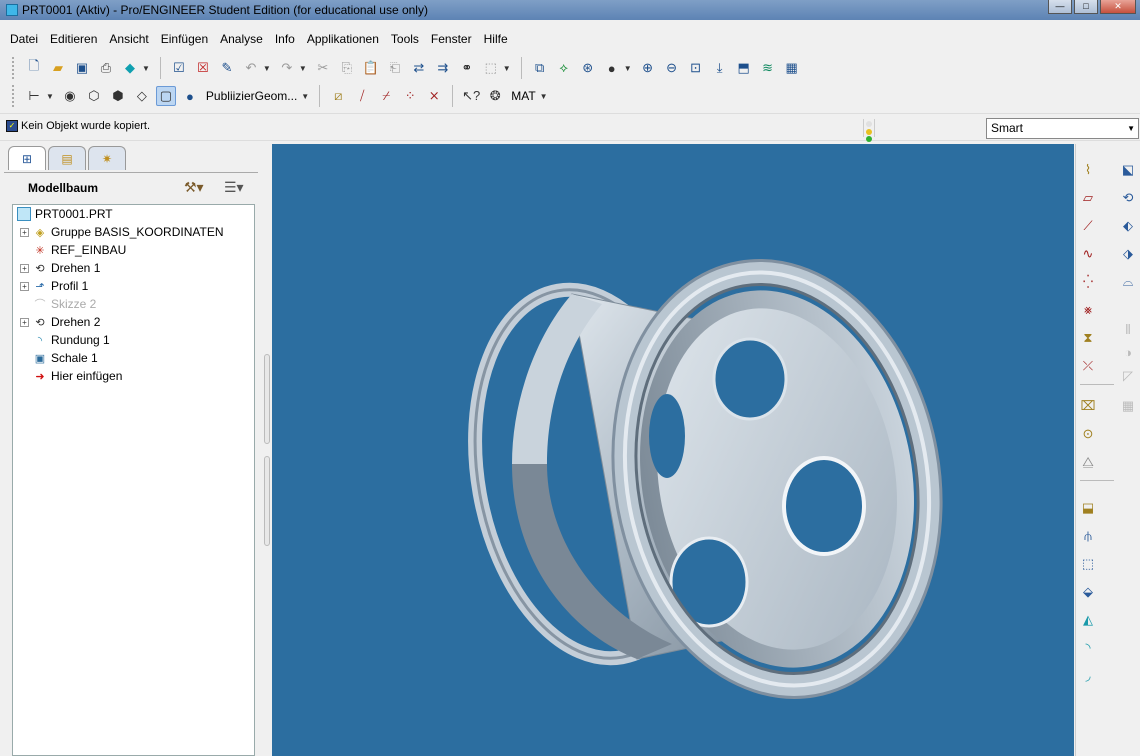 The width and height of the screenshot is (1140, 756). Describe the element at coordinates (434, 96) in the screenshot. I see `datum-csys-icon: ⨯` at that location.